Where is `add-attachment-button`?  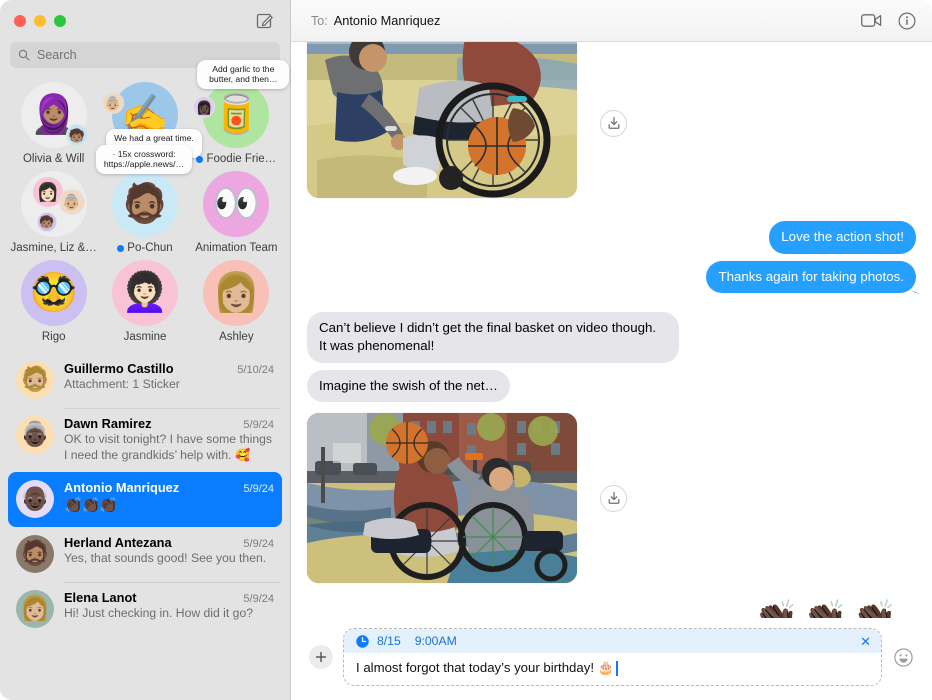
add-attachment-button is located at coordinates (321, 657).